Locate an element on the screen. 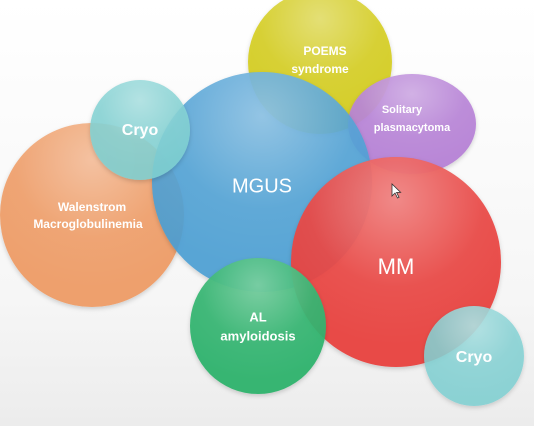  poems-label-line1: POEMS is located at coordinates (324, 51).